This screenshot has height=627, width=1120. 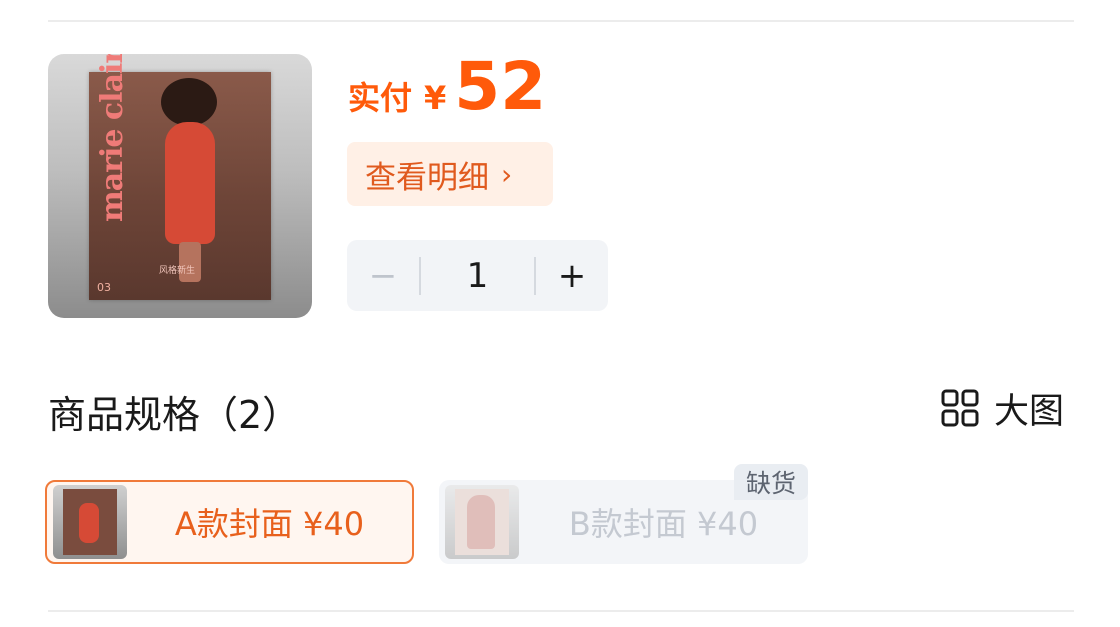 I want to click on decrease-button: −, so click(x=383, y=275).